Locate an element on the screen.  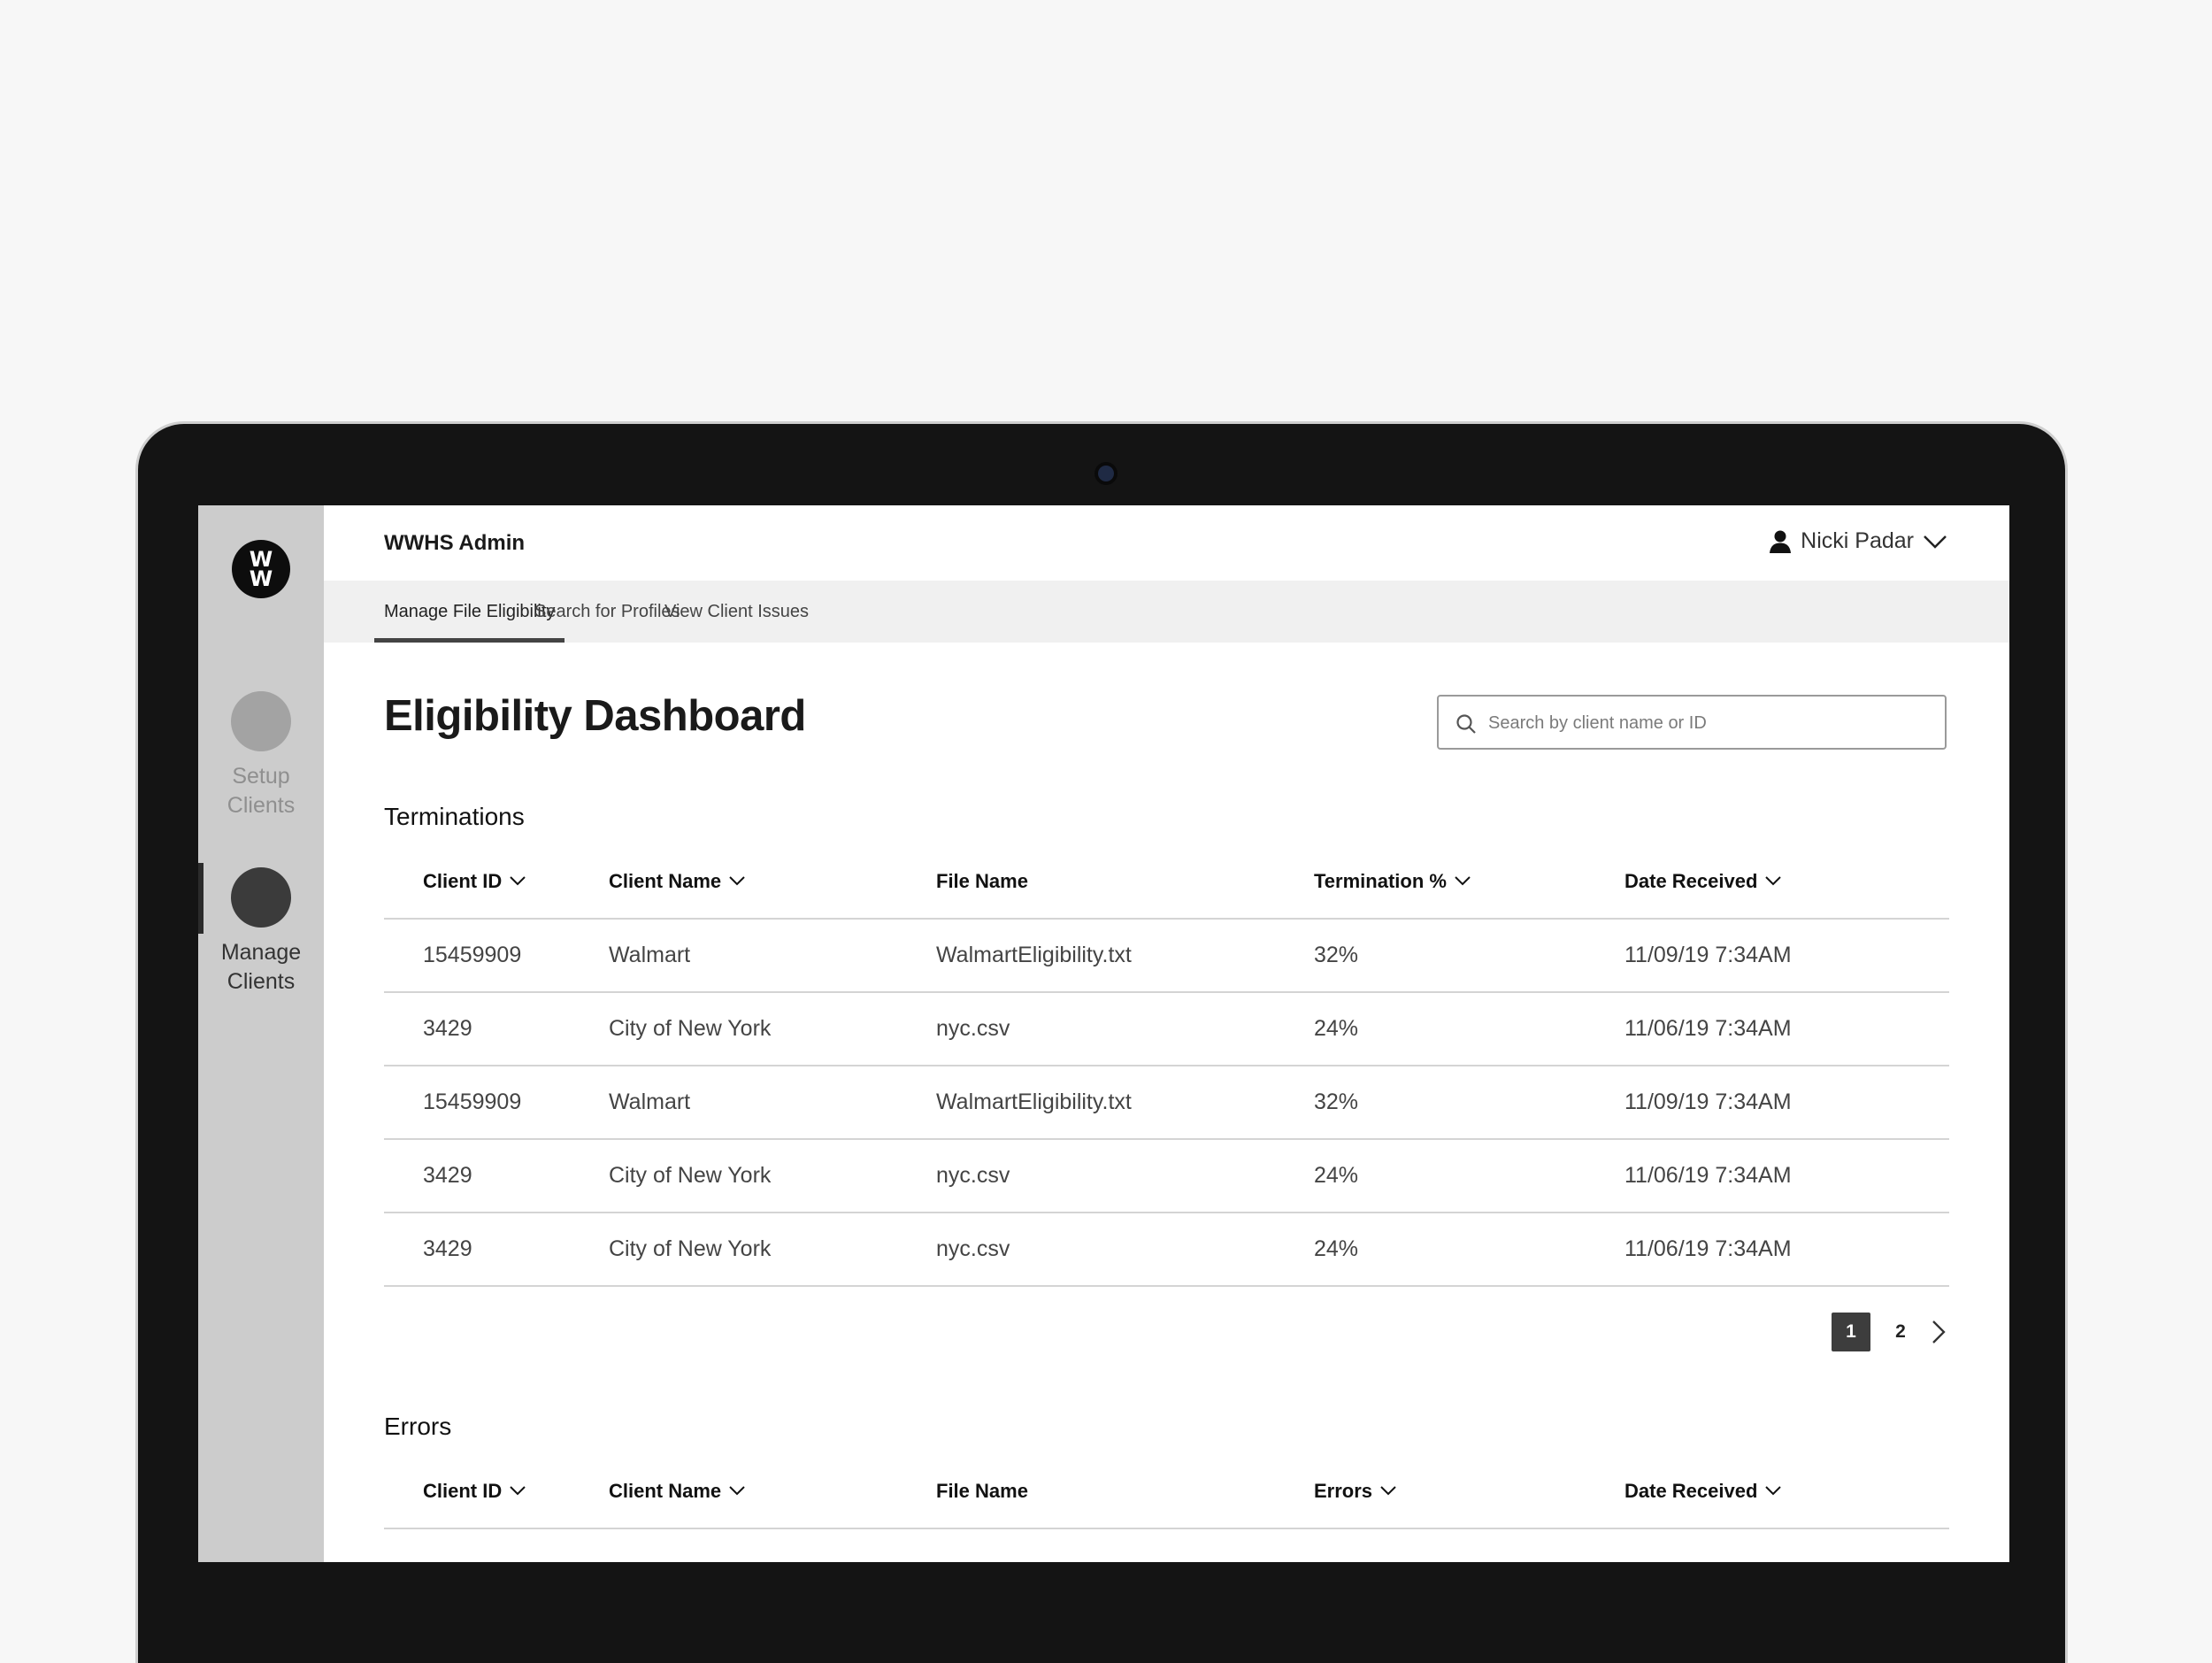
chevron-right-icon is located at coordinates (1939, 1332).